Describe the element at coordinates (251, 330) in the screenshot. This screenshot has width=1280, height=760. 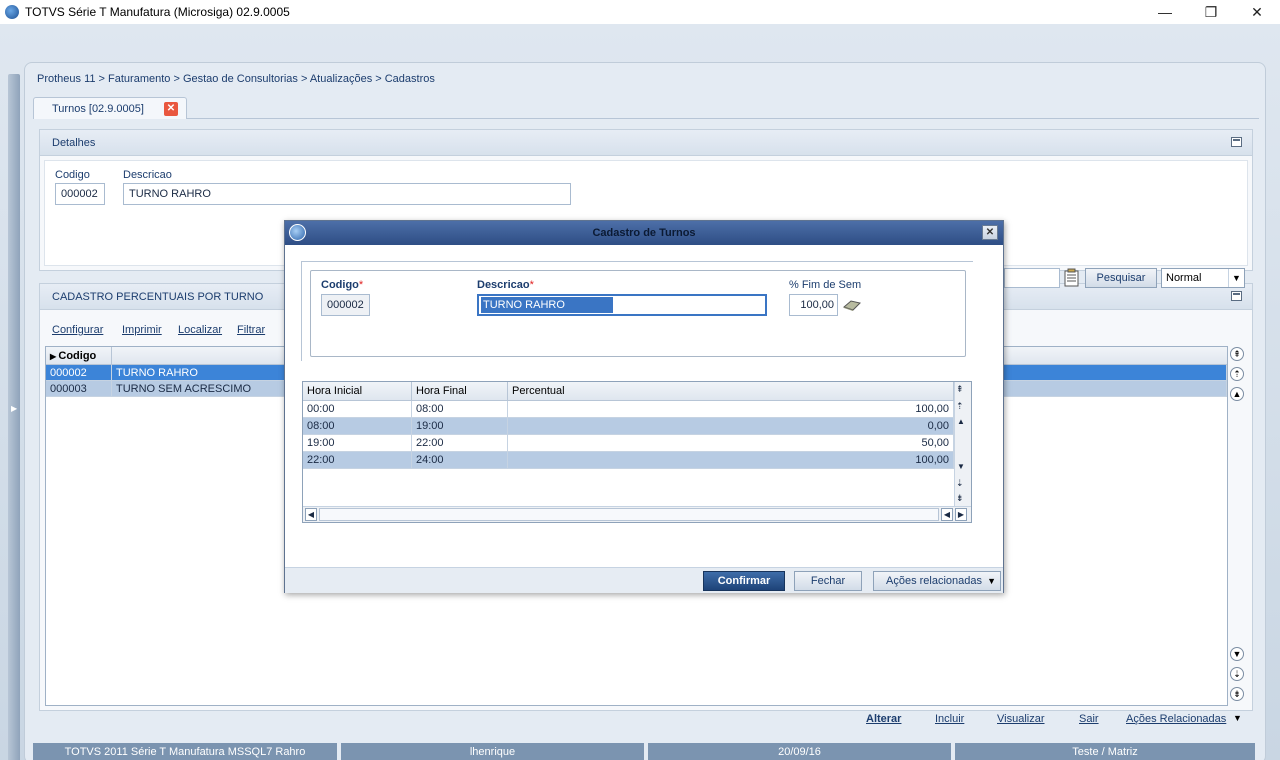
I see `filtrar-link: Filtrar` at that location.